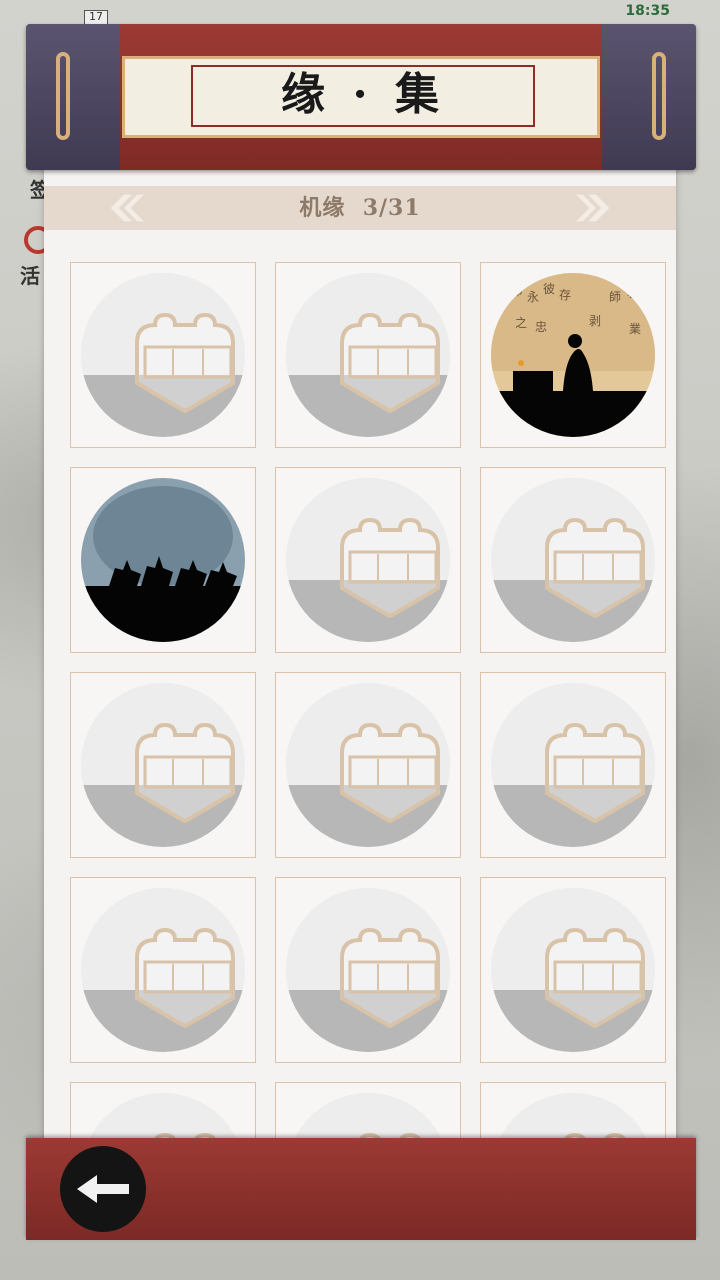  I want to click on title-scroll: 缘 · 集, so click(361, 97).